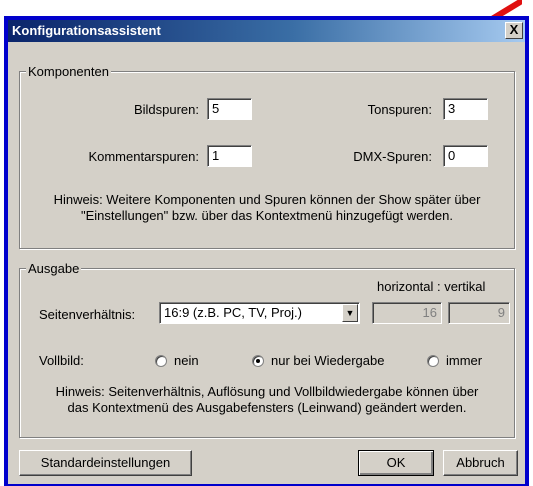  Describe the element at coordinates (229, 156) in the screenshot. I see `kommentarspuren-field: 1` at that location.